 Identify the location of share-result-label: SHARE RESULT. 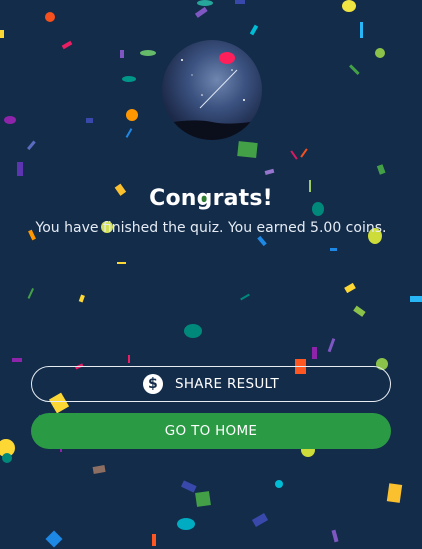
(227, 384).